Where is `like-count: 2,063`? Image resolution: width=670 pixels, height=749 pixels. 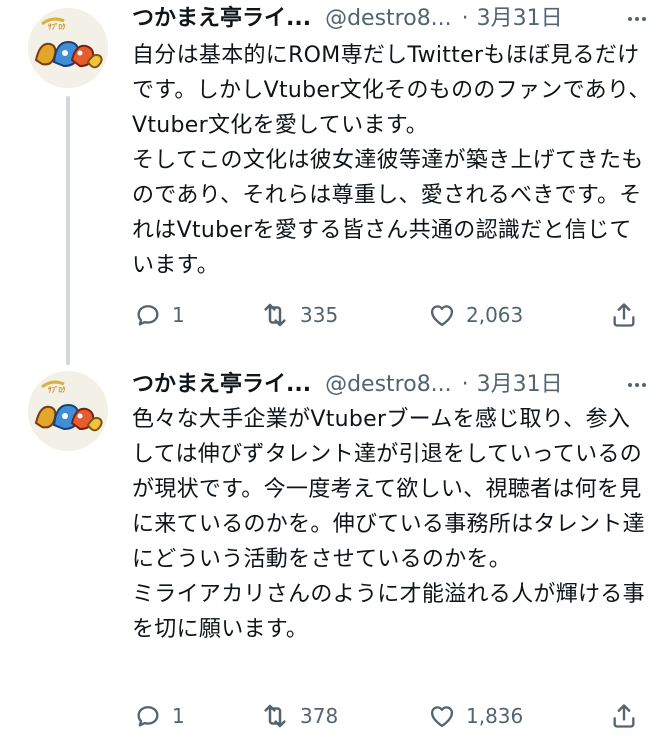
like-count: 2,063 is located at coordinates (495, 315).